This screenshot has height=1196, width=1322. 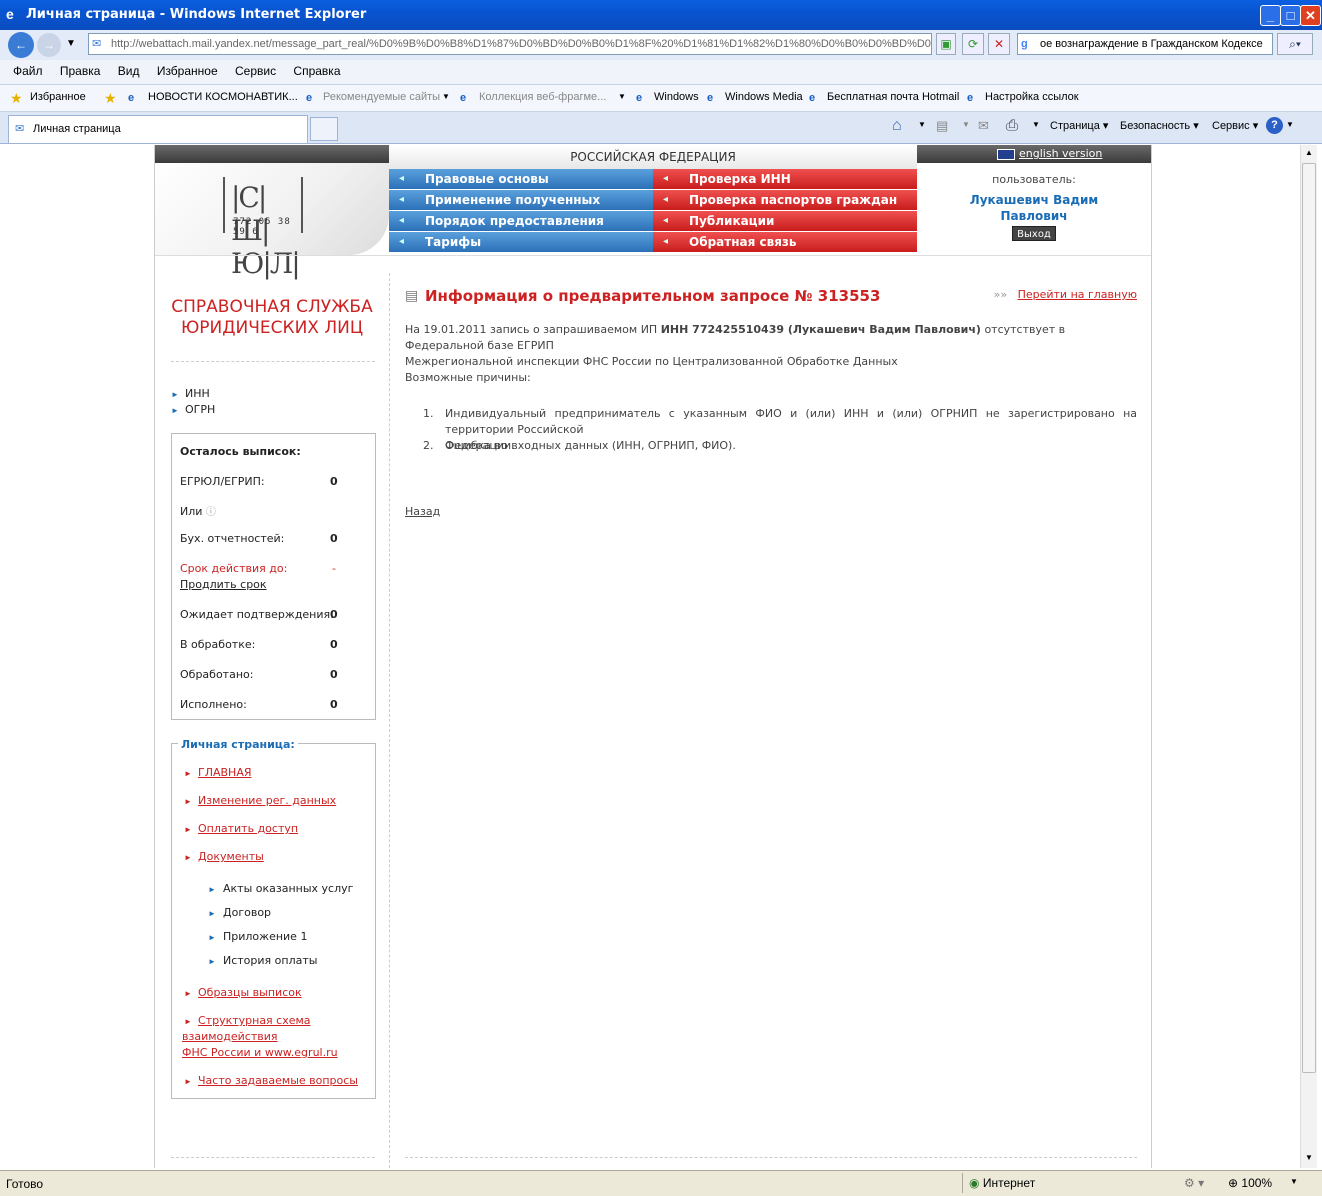 I want to click on link-change-reg: Изменение рег. данных, so click(x=267, y=800).